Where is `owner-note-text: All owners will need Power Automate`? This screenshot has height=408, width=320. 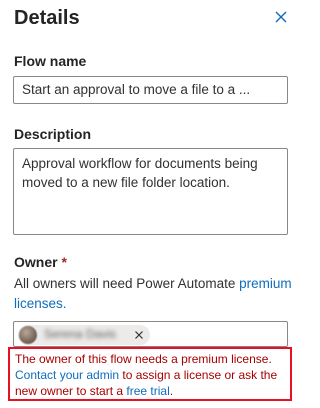
owner-note-text: All owners will need Power Automate is located at coordinates (127, 283).